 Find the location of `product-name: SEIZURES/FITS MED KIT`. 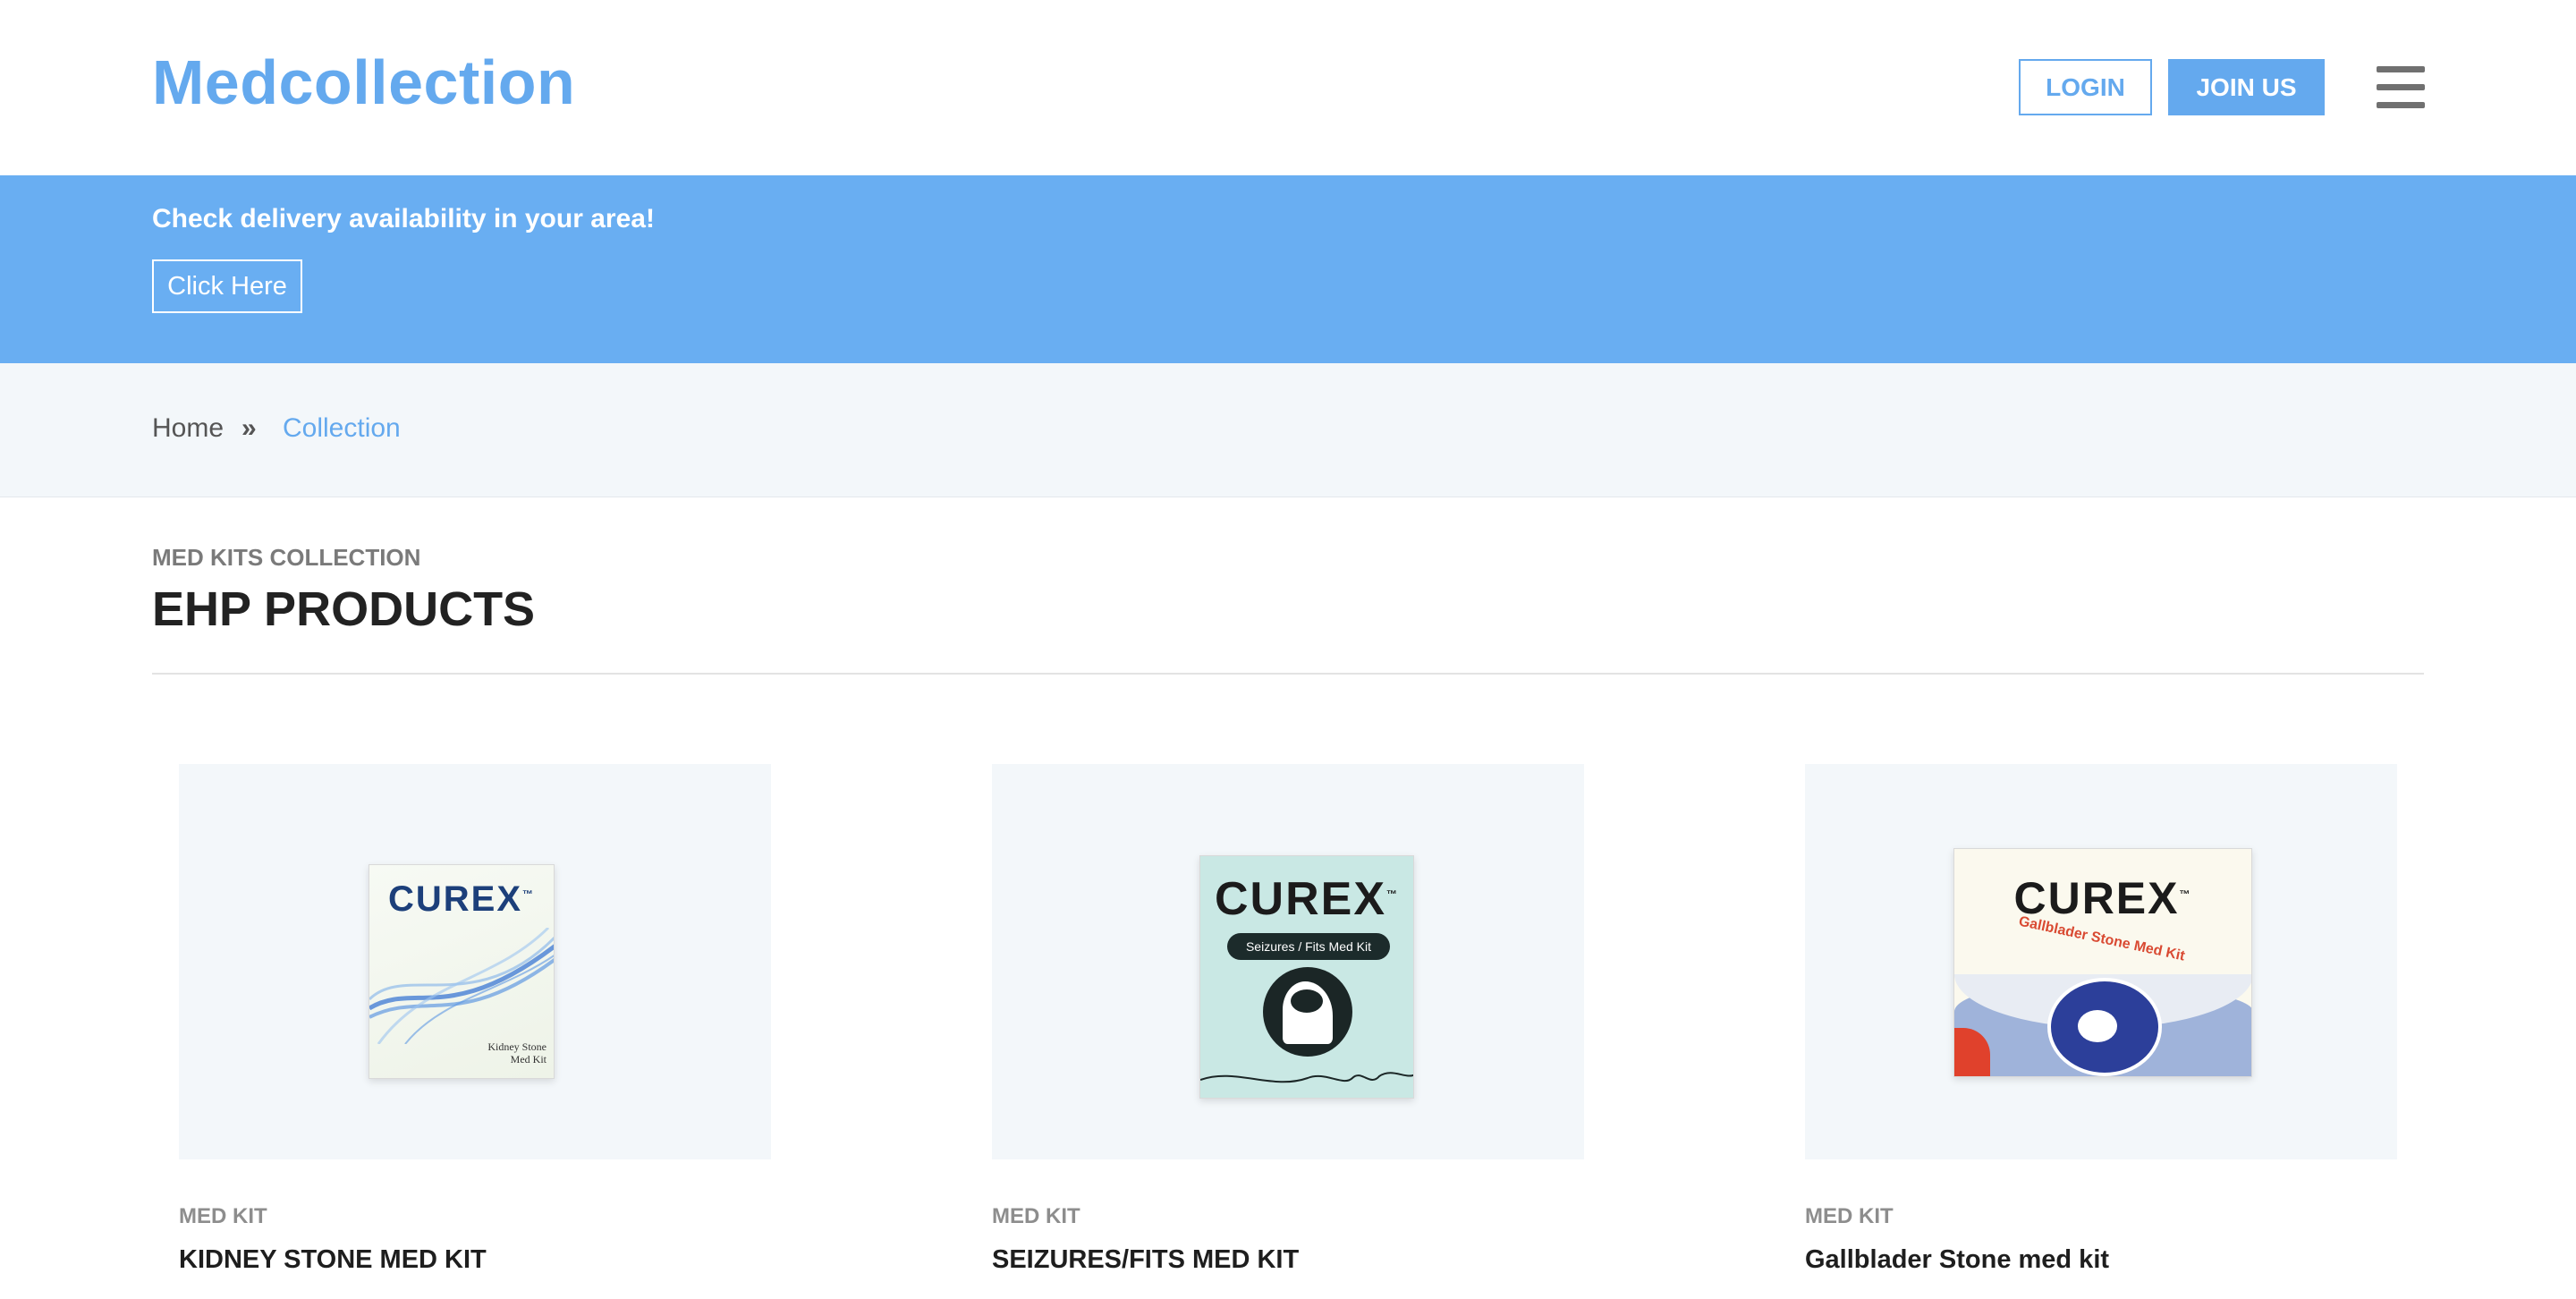

product-name: SEIZURES/FITS MED KIT is located at coordinates (1145, 1260).